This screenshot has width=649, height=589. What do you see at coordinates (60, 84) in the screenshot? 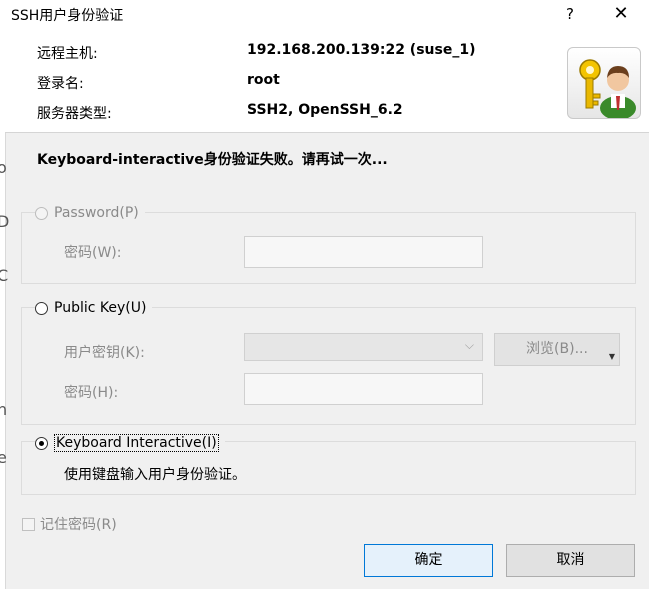
I see `login-name-label: 登录名:` at bounding box center [60, 84].